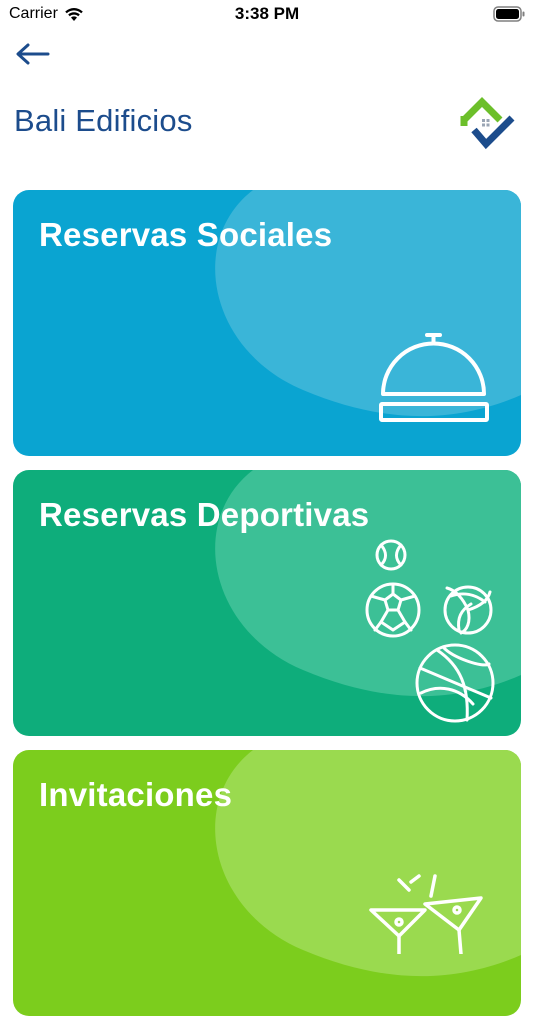  Describe the element at coordinates (103, 120) in the screenshot. I see `page-title: Bali Edificios` at that location.